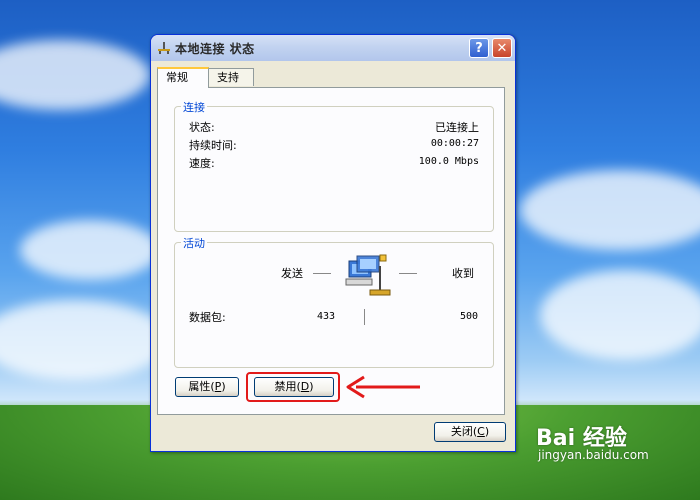 The width and height of the screenshot is (700, 500). I want to click on packets-received-value: 500, so click(469, 316).